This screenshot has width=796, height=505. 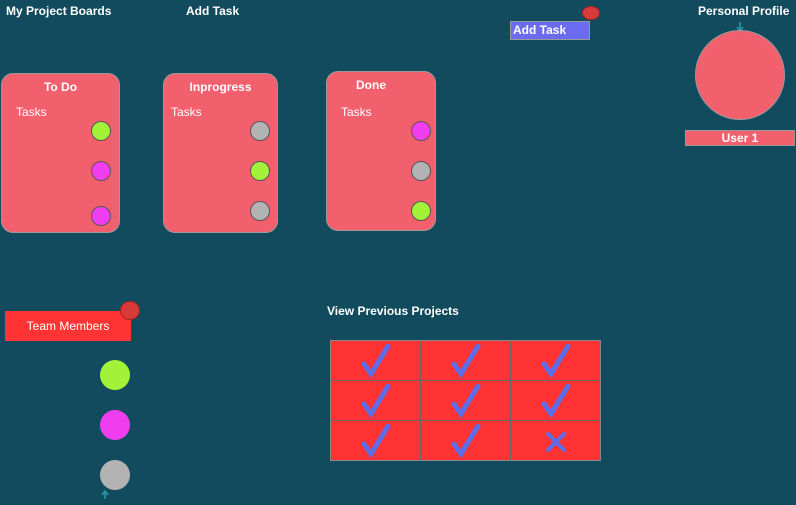 I want to click on board-done: Done Tasks, so click(x=381, y=151).